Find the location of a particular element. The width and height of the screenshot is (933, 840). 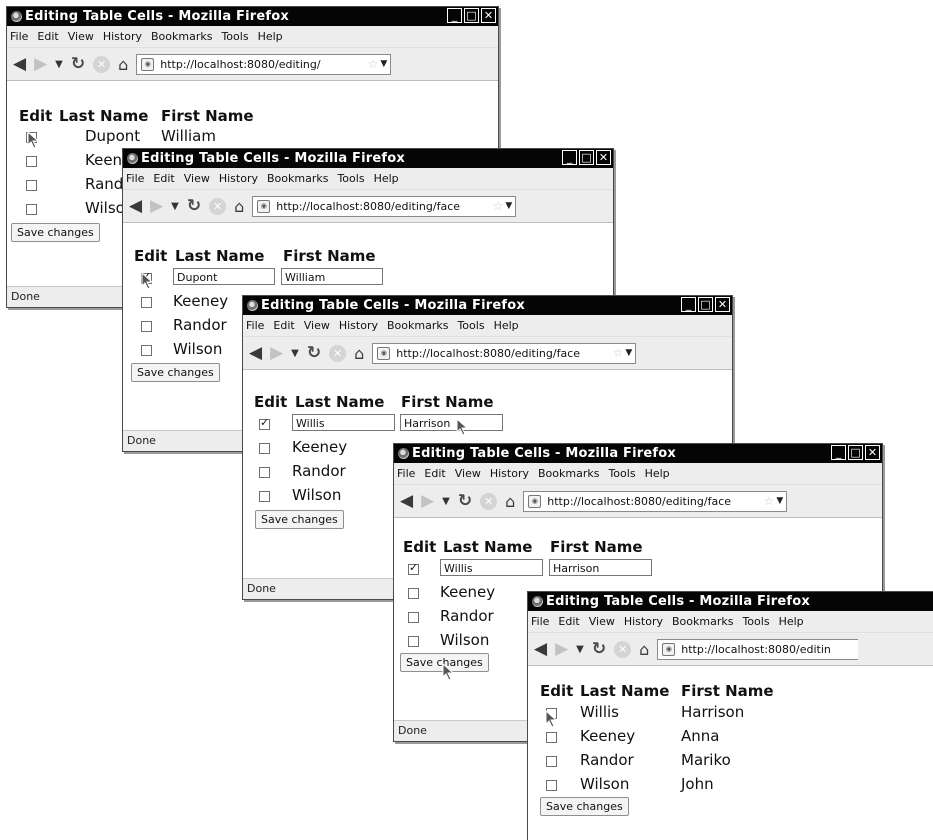

url-bar: ◉ http://localhost:8080/editin is located at coordinates (758, 649).